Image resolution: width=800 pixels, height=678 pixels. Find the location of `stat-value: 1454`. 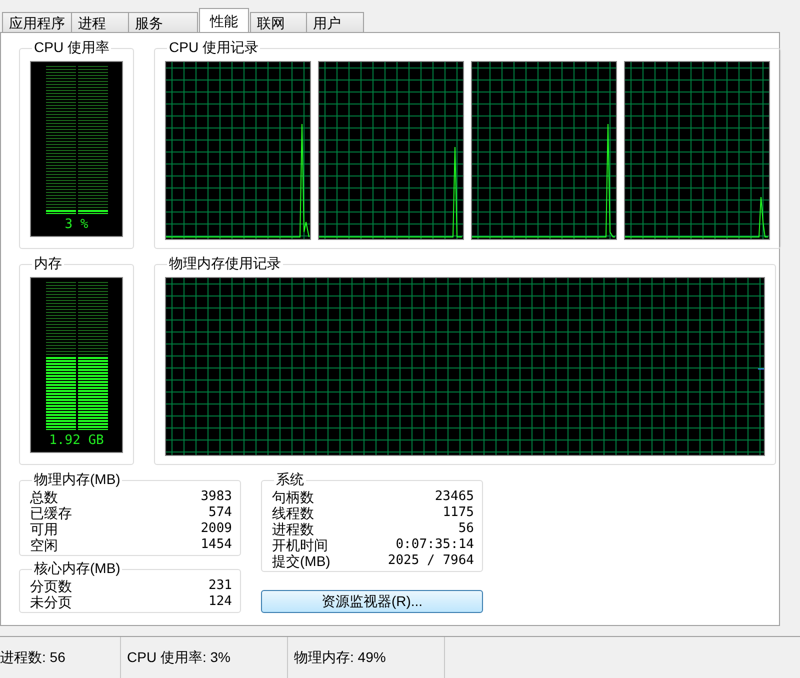

stat-value: 1454 is located at coordinates (216, 545).